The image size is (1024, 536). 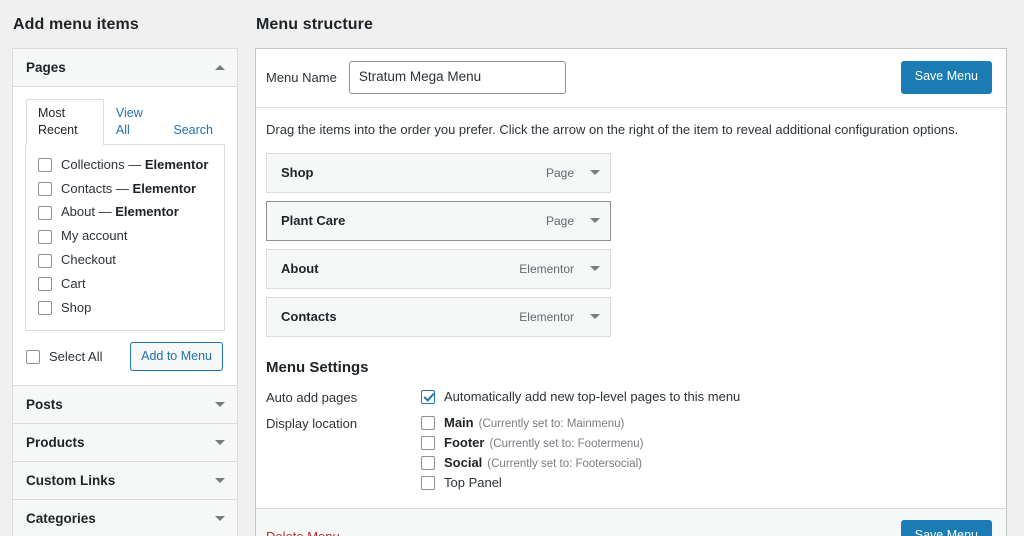 I want to click on accordion-header-posts: Posts, so click(x=125, y=405).